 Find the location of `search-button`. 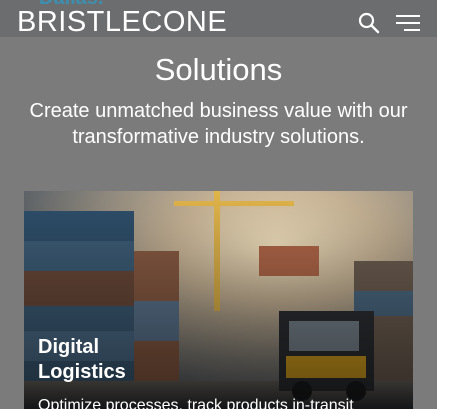

search-button is located at coordinates (369, 23).